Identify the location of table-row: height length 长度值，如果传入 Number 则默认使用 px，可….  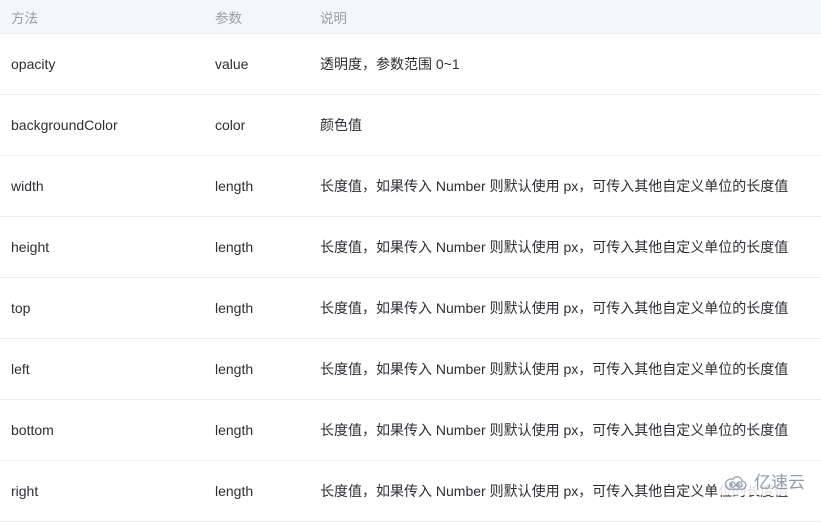
(410, 247).